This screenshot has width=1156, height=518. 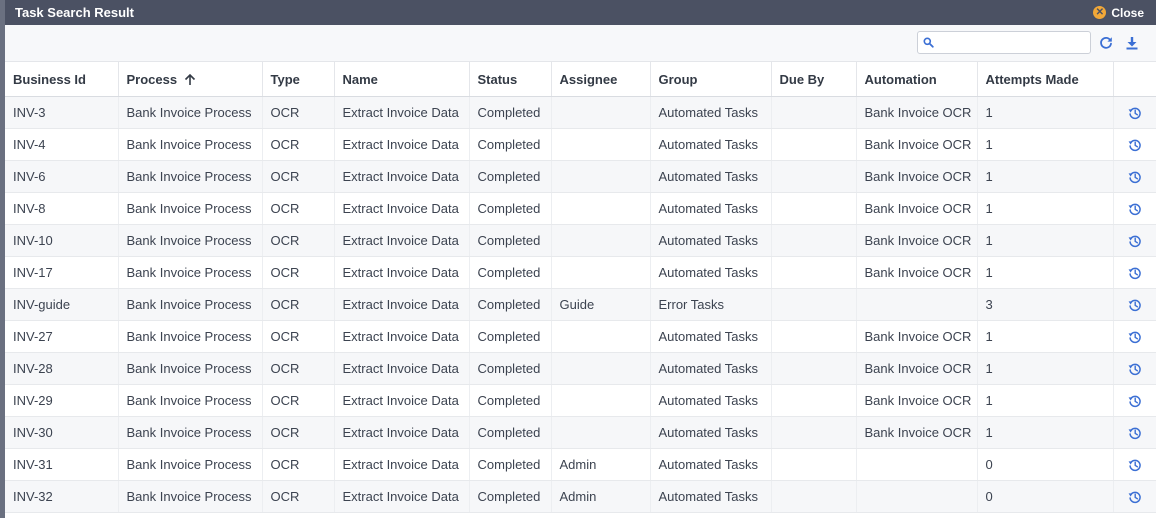 I want to click on column-header-name: Name, so click(x=401, y=79).